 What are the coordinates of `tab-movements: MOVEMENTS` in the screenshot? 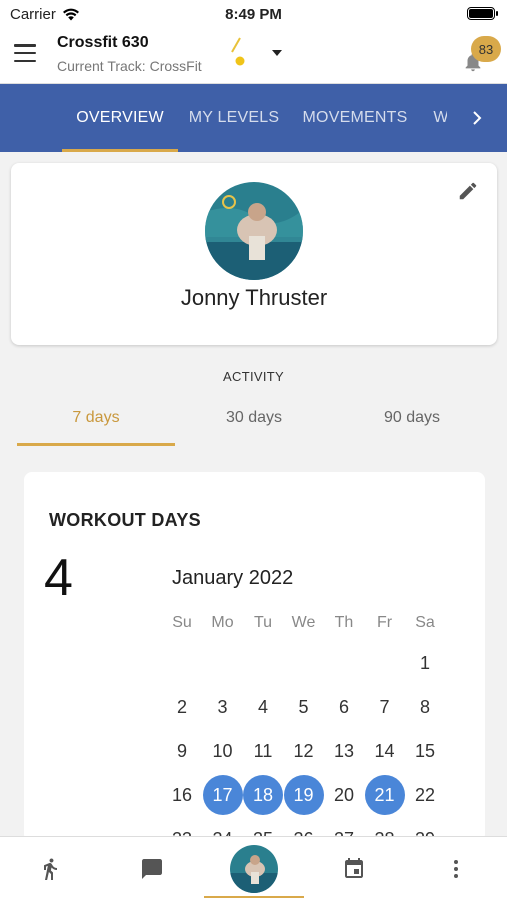 It's located at (355, 118).